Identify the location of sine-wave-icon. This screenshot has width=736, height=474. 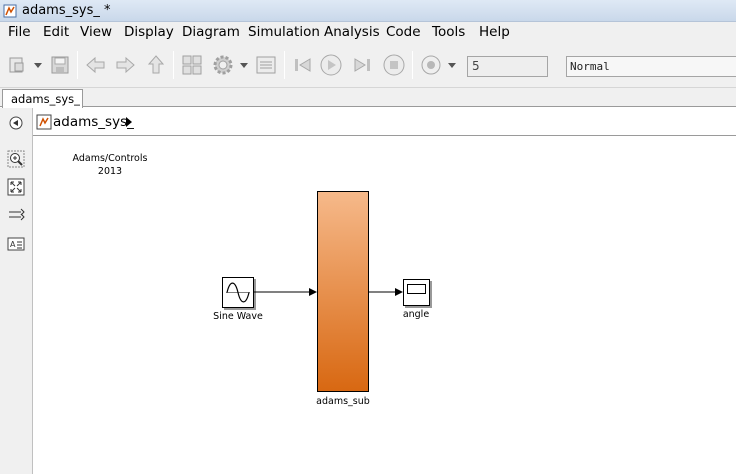
(238, 292).